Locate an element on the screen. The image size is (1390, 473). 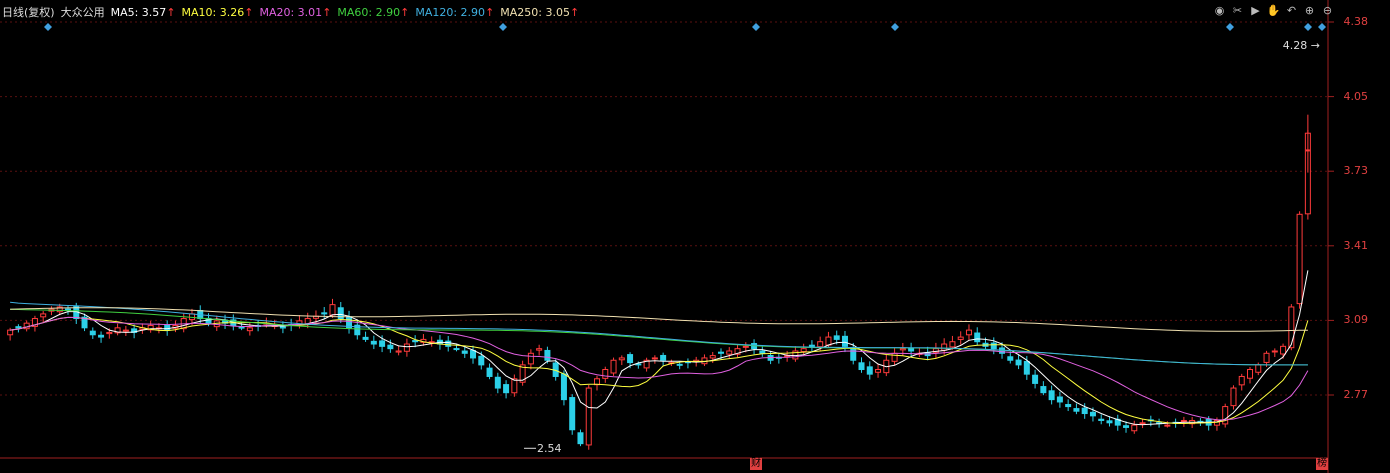
y-tick-label: 3.73 is located at coordinates (1356, 171).